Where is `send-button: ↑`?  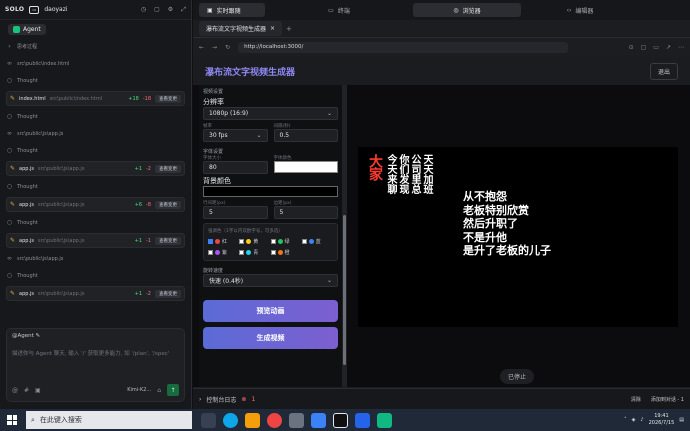
send-button: ↑ is located at coordinates (173, 390).